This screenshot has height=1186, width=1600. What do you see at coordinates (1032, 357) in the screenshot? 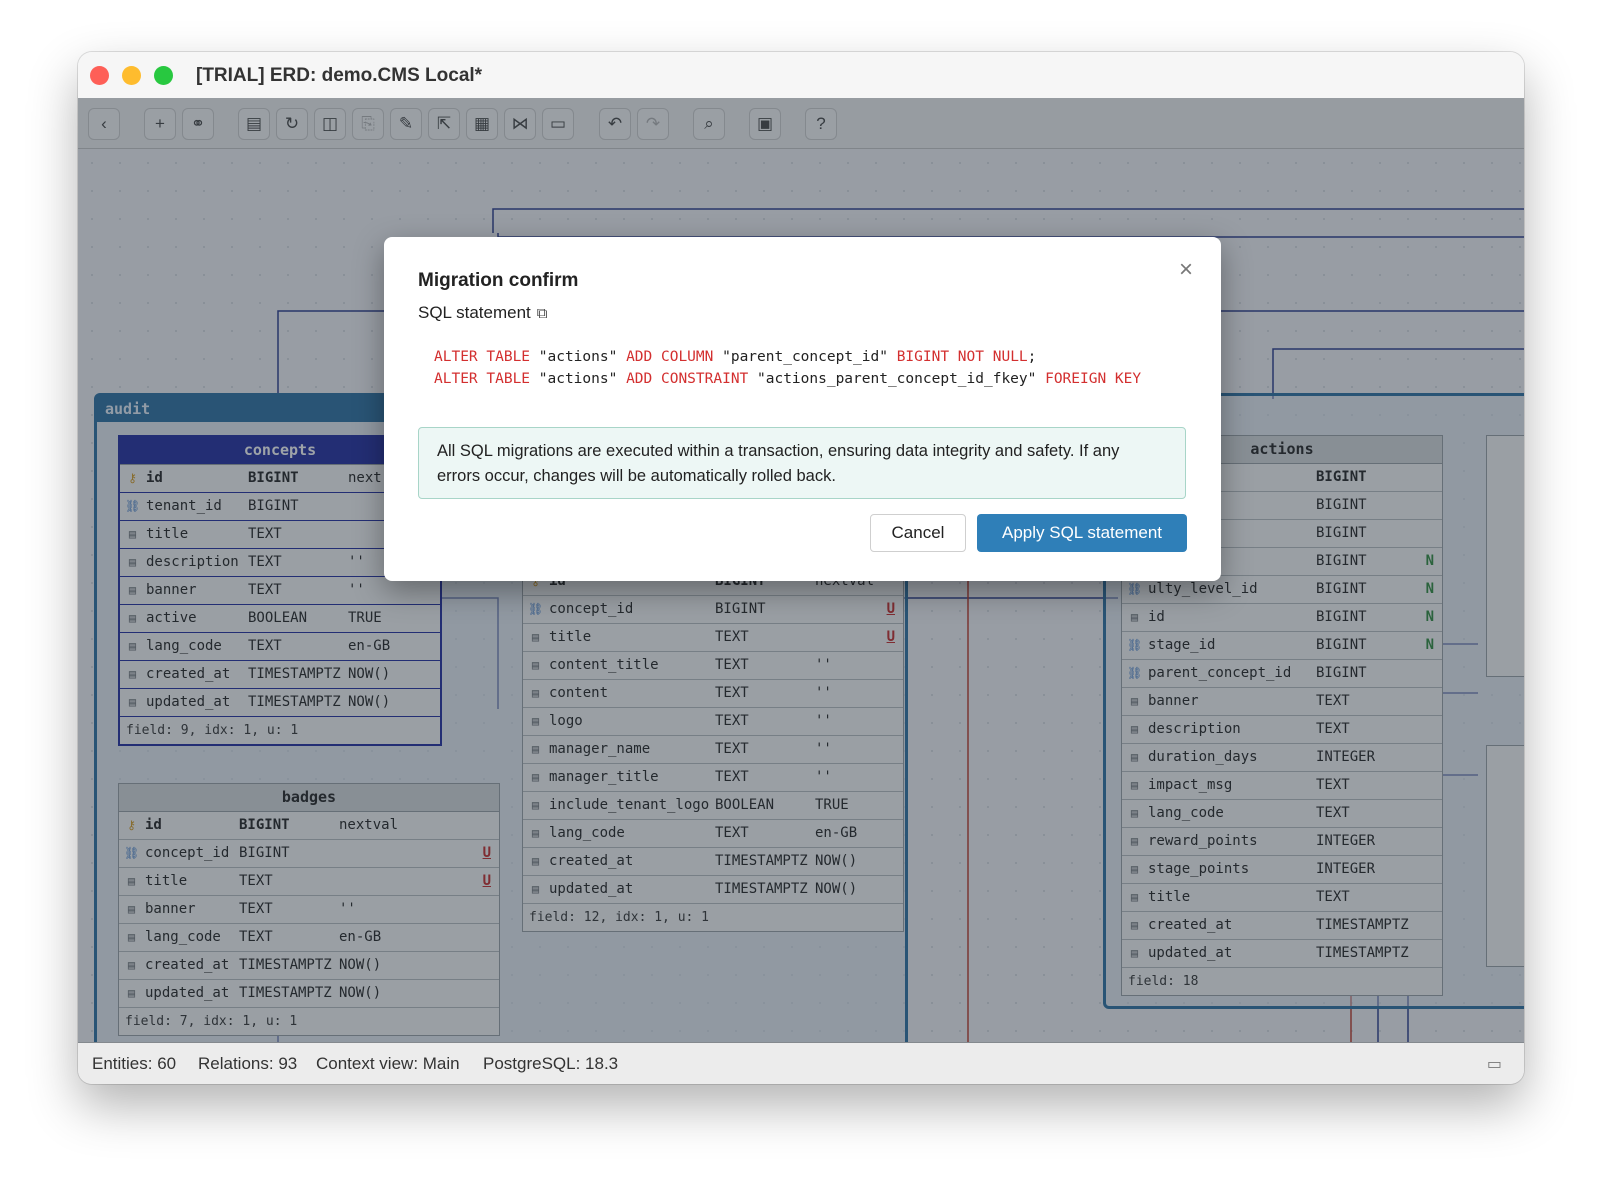
I see `sql-text: ;` at bounding box center [1032, 357].